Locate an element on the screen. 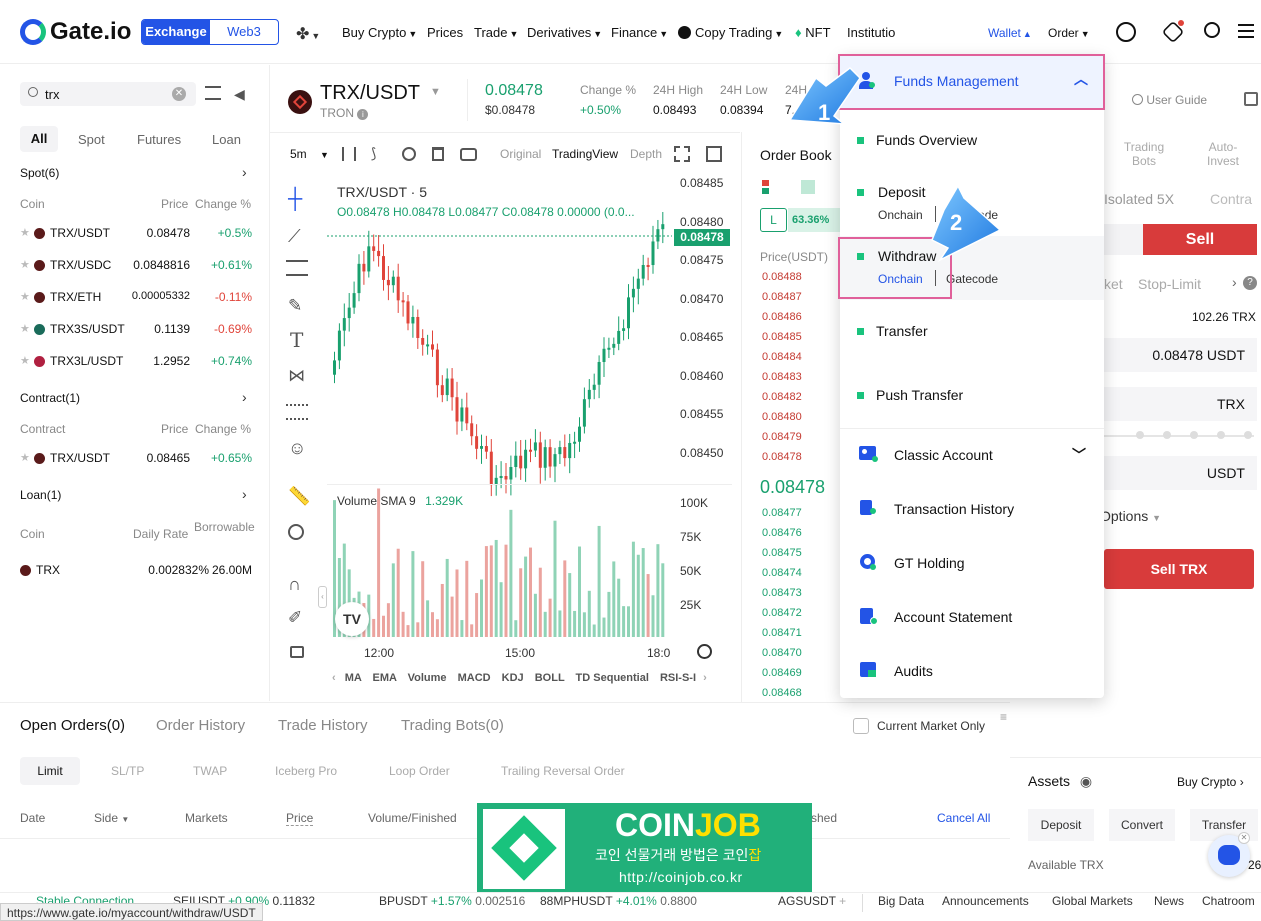 The height and width of the screenshot is (921, 1261). sell-trx-button: Sell TRX is located at coordinates (1179, 569).